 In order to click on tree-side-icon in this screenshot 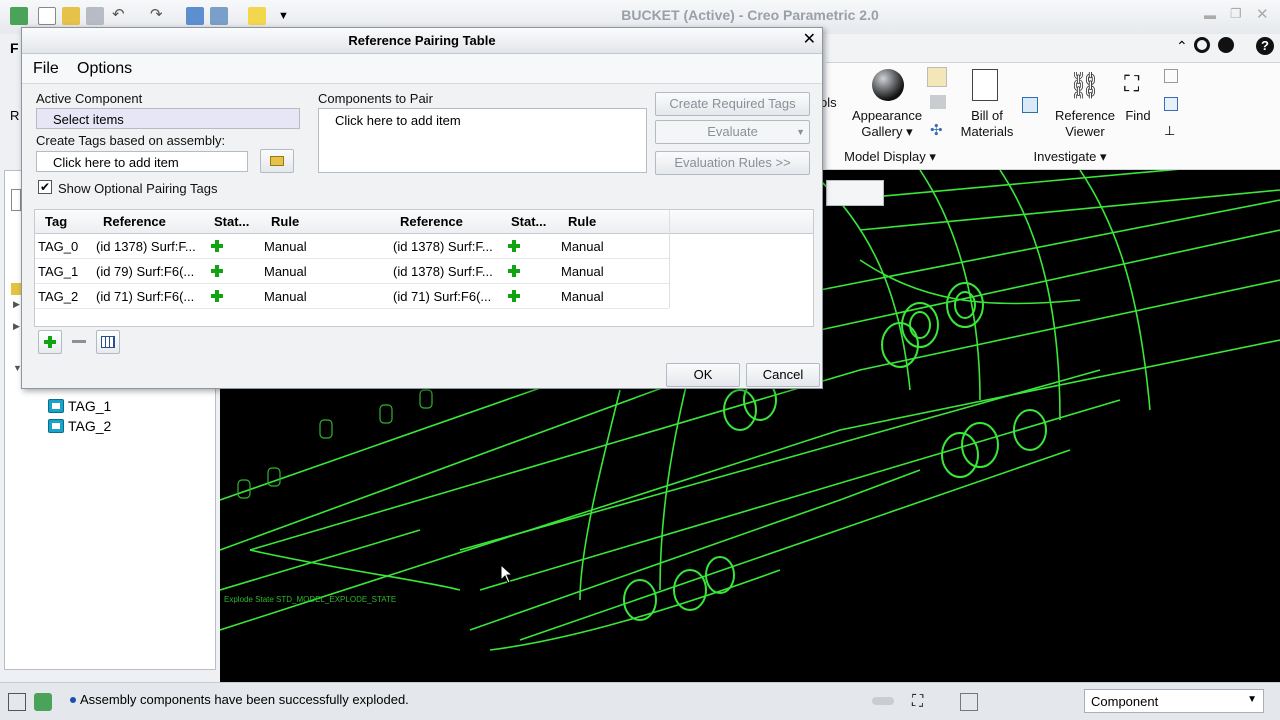, I will do `click(16, 200)`.